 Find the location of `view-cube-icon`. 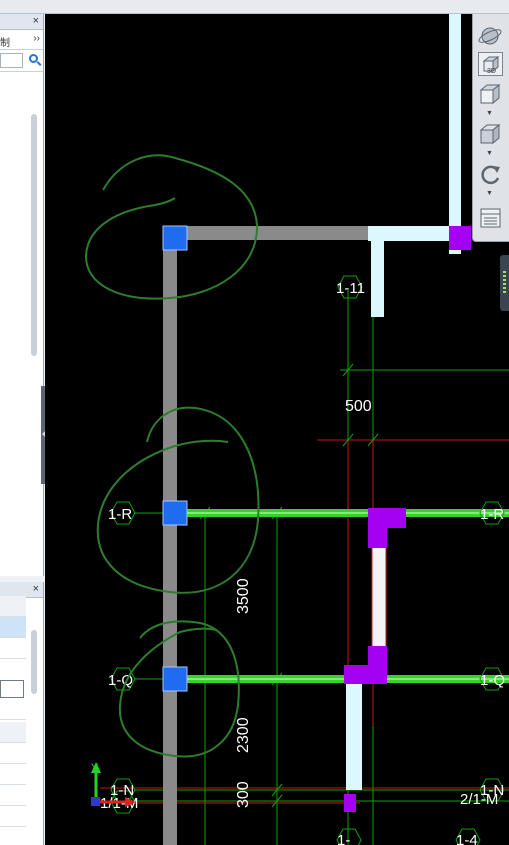

view-cube-icon is located at coordinates (490, 94).